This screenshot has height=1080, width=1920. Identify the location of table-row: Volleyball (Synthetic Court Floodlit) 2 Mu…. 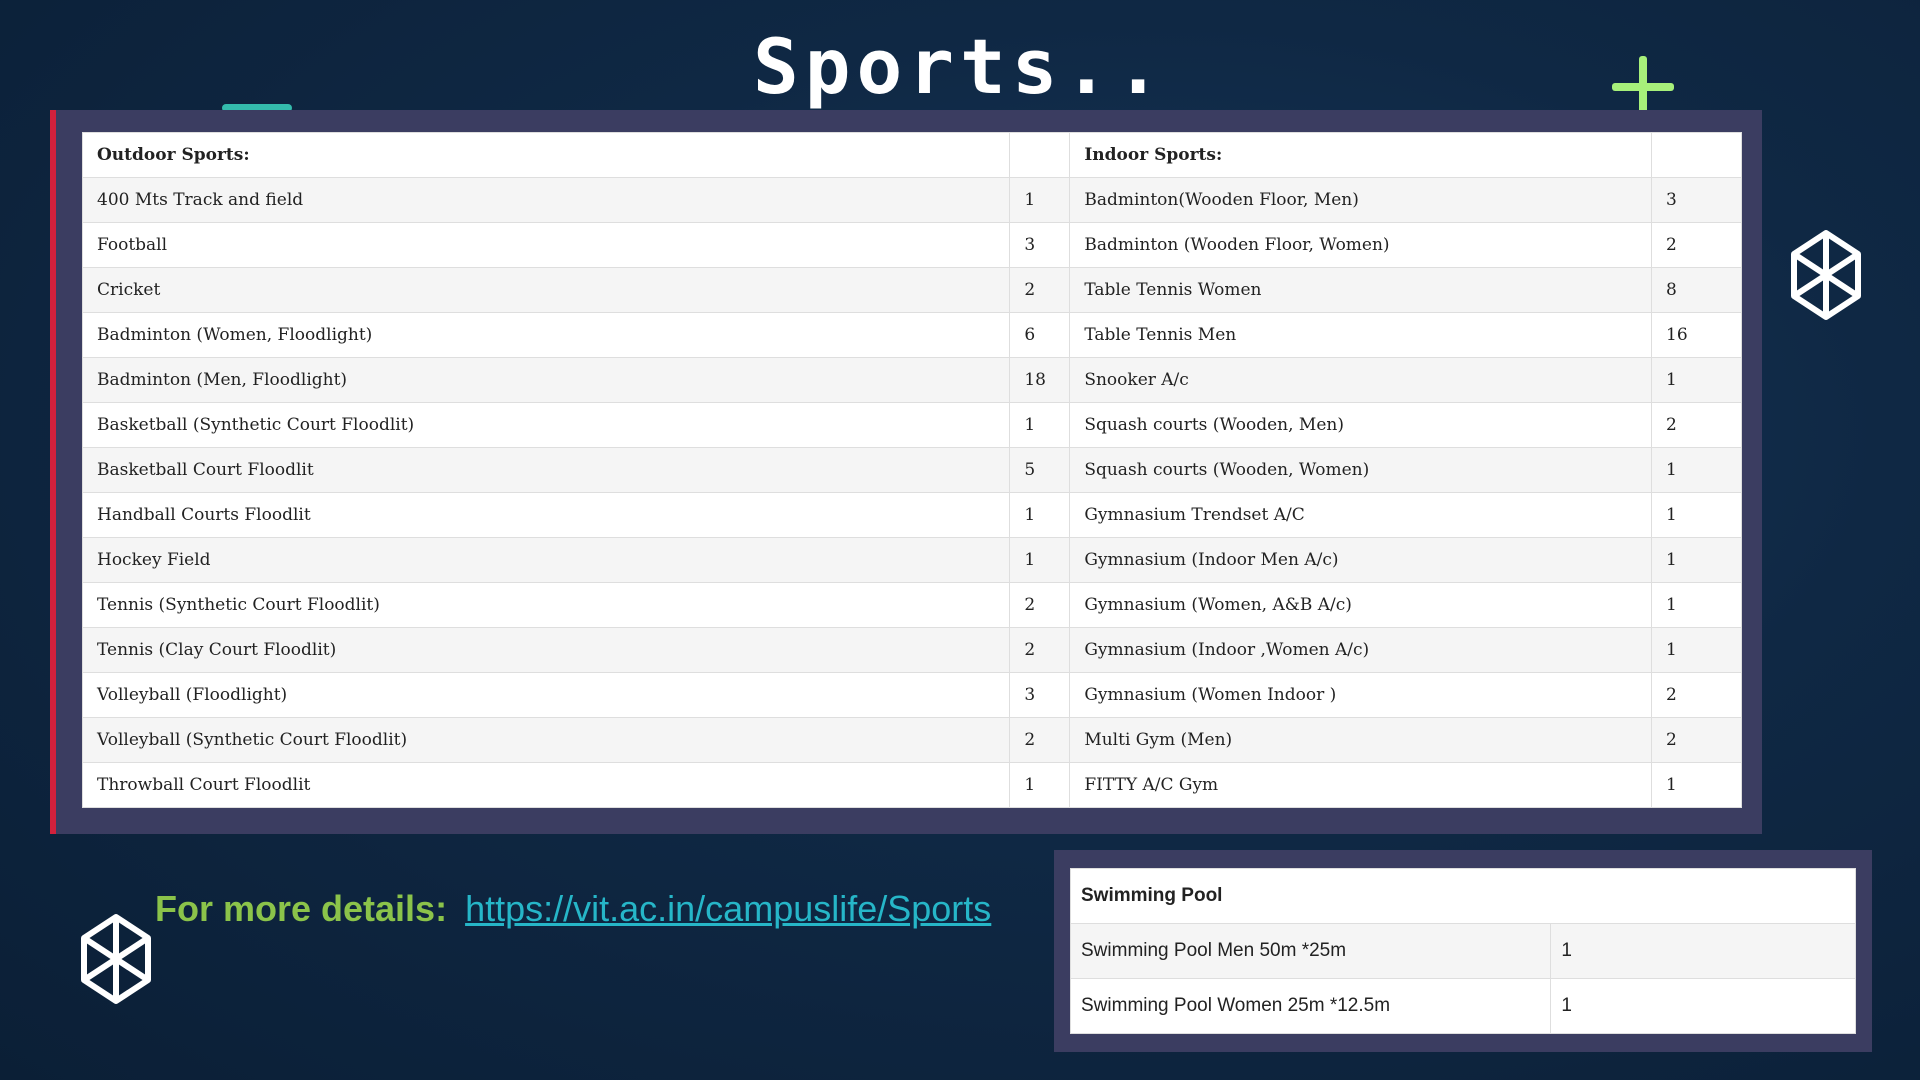
(911, 740).